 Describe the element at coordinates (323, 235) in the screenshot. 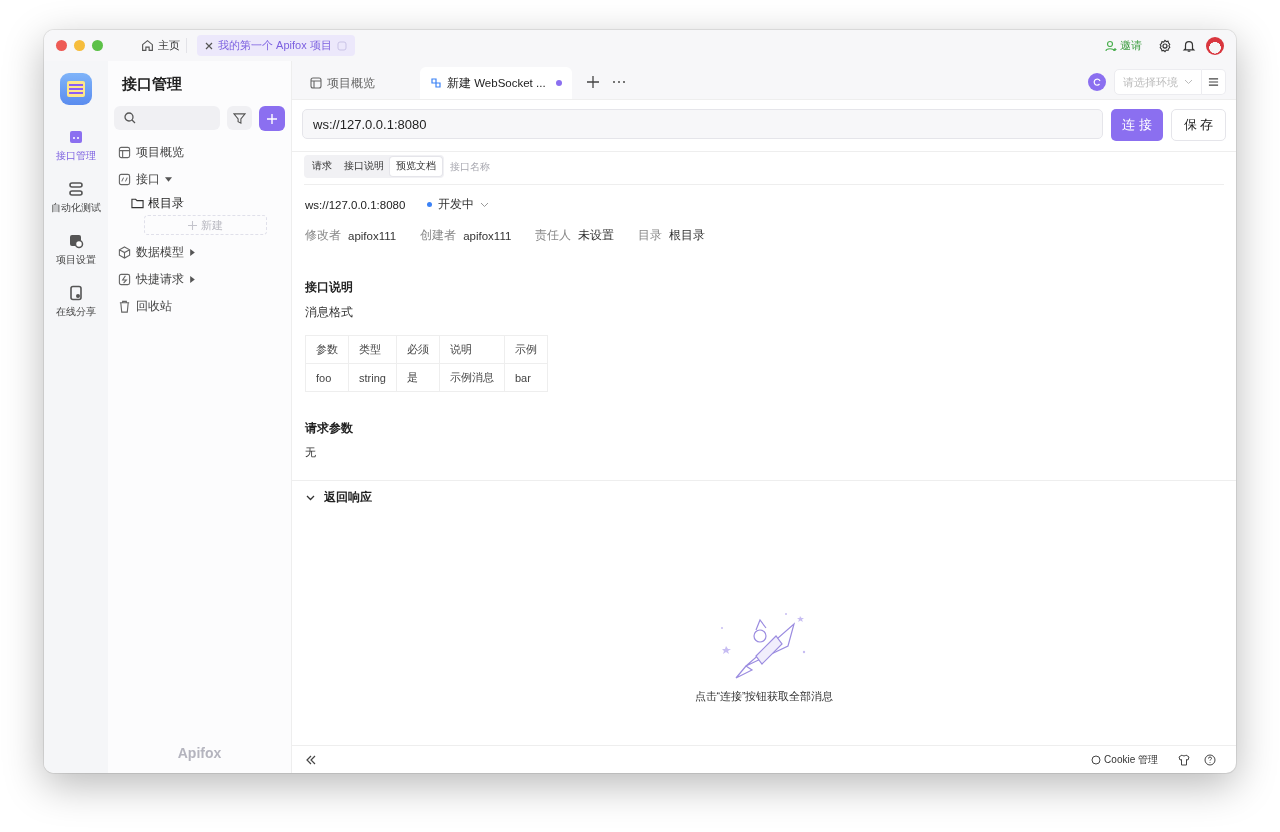

I see `meta-label: 修改者` at that location.